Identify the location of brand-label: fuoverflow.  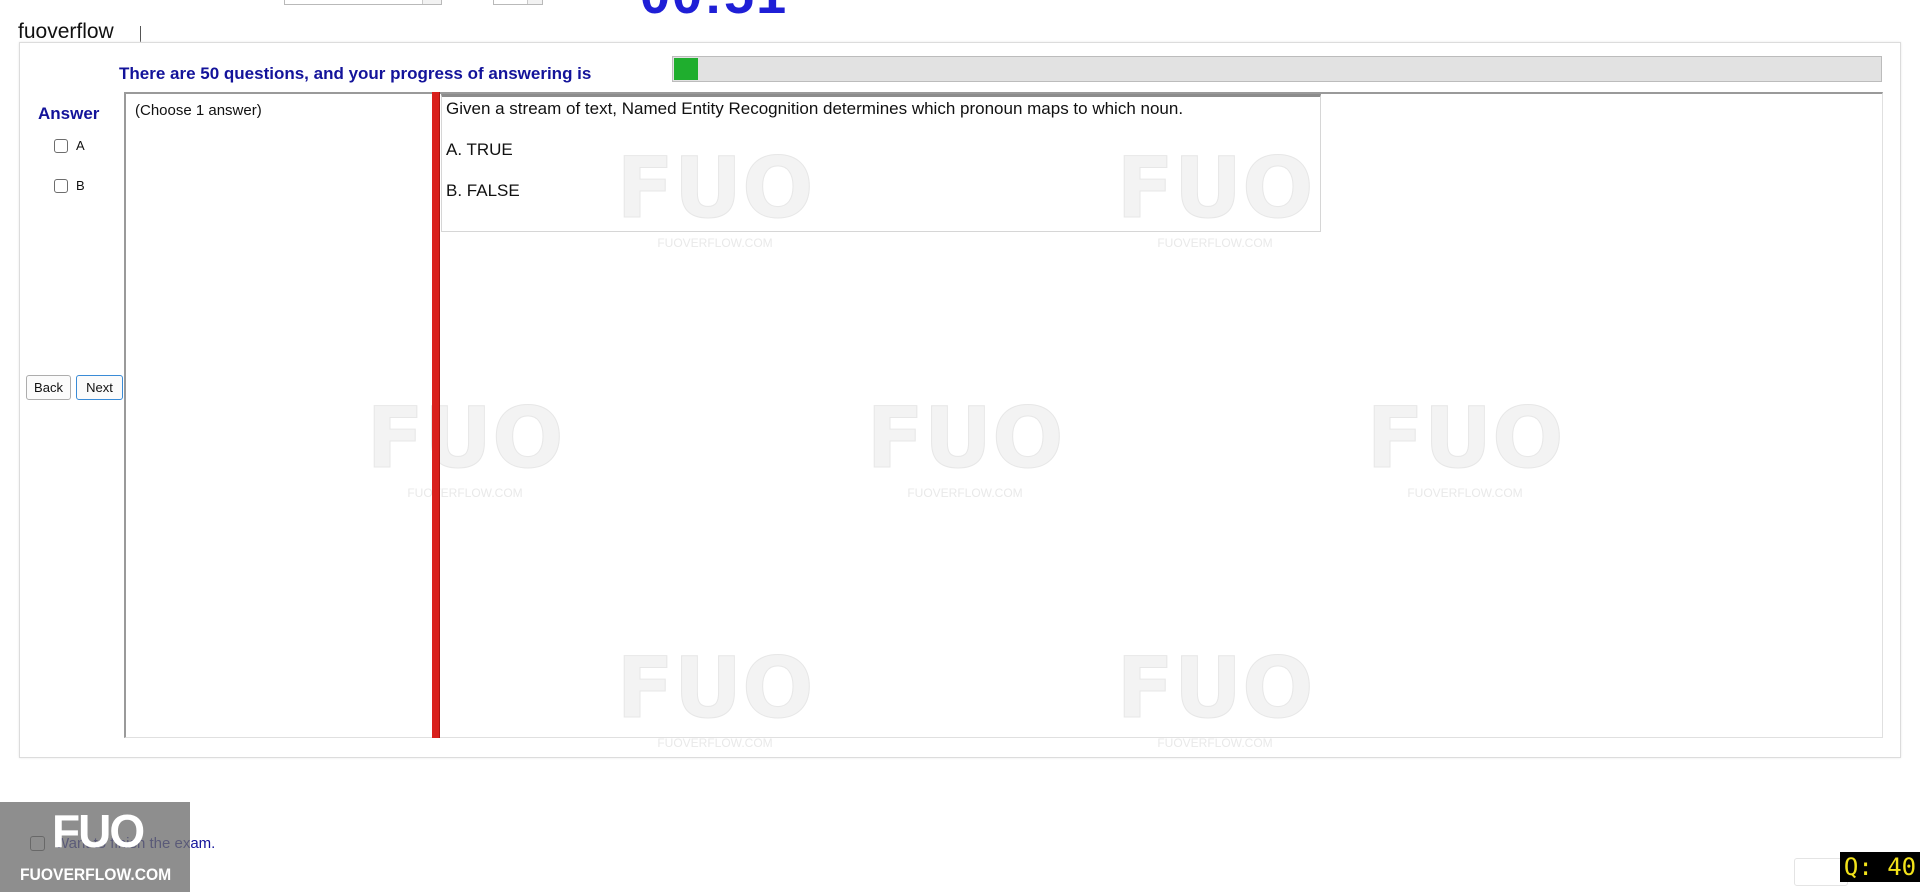
(66, 31).